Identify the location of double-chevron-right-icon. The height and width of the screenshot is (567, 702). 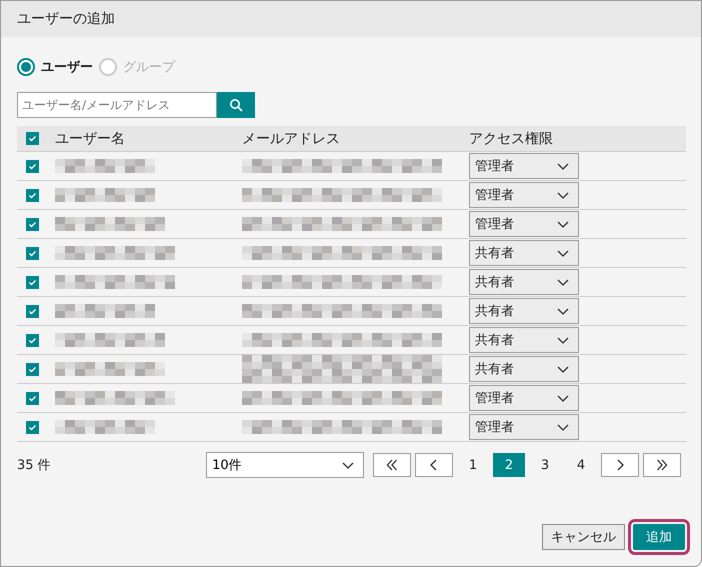
(662, 465).